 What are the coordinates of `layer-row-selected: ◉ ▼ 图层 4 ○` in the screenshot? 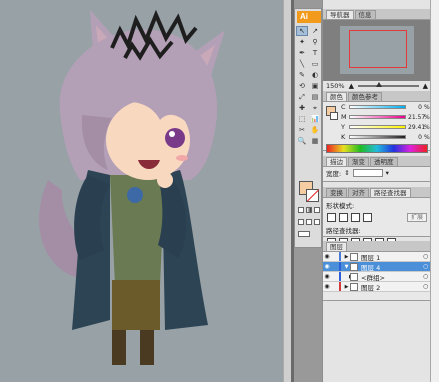 It's located at (377, 267).